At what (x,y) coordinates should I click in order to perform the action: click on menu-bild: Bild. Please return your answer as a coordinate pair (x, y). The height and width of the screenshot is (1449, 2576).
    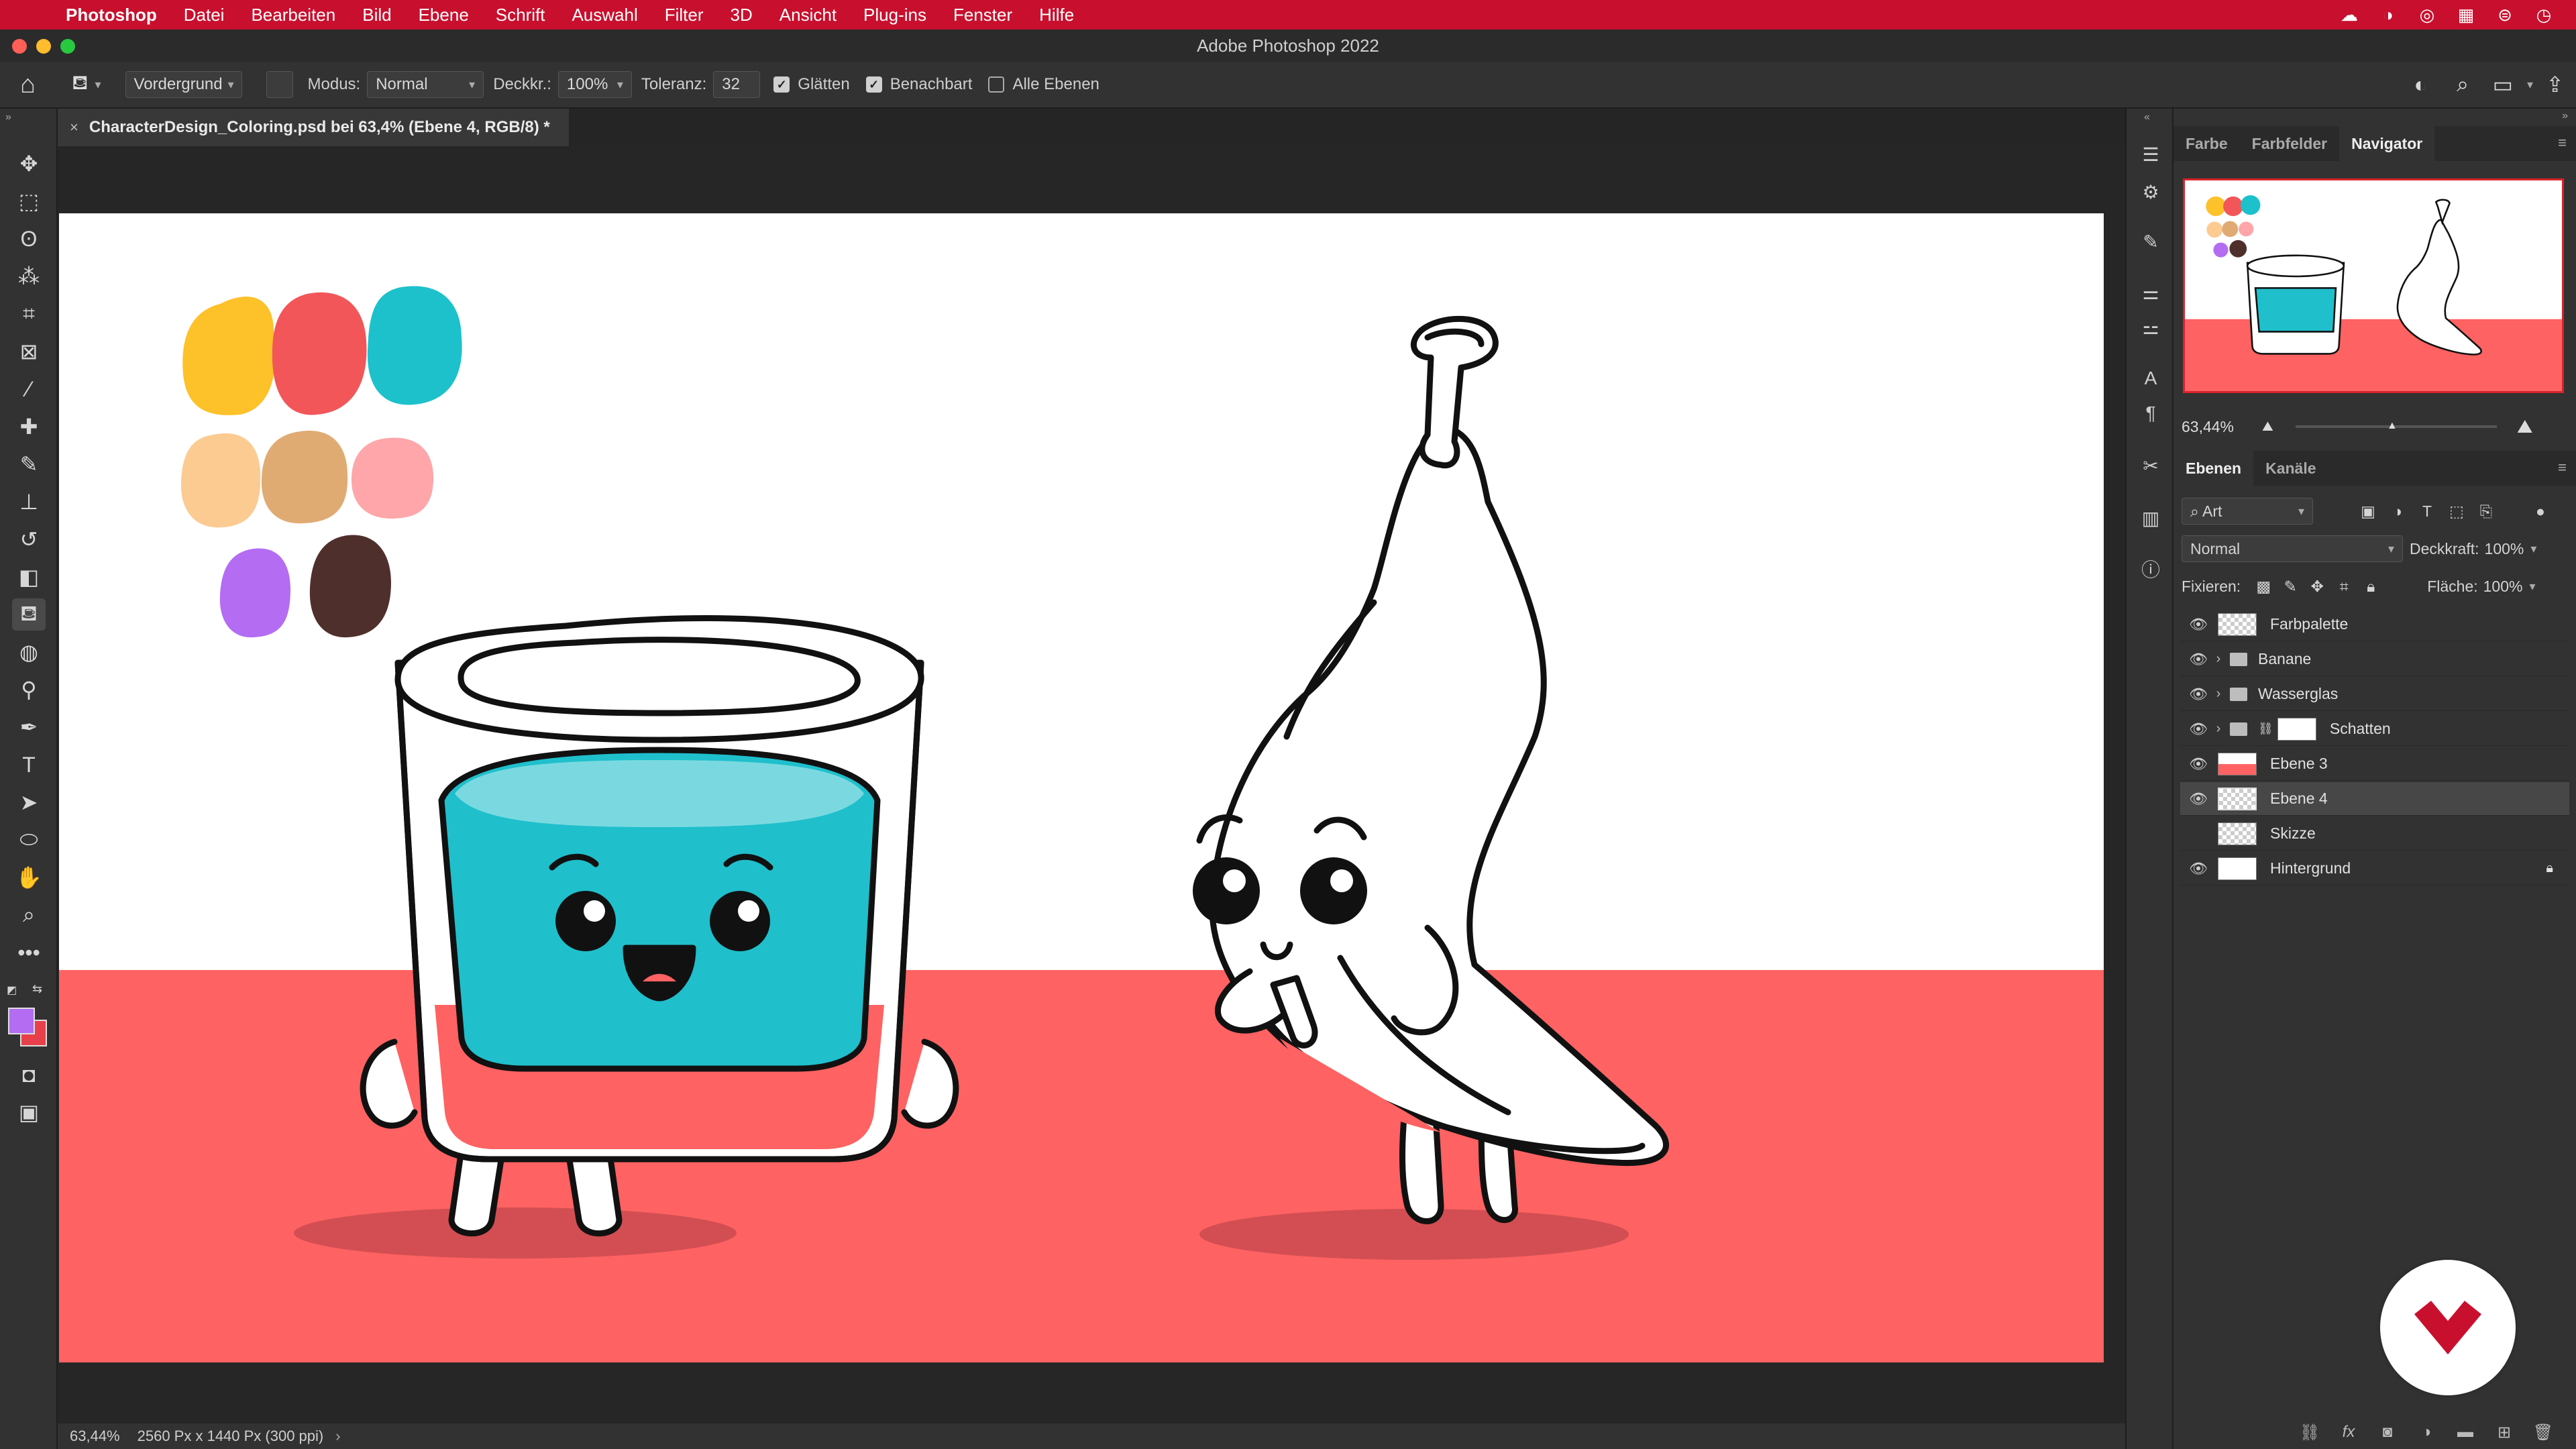
    Looking at the image, I should click on (376, 15).